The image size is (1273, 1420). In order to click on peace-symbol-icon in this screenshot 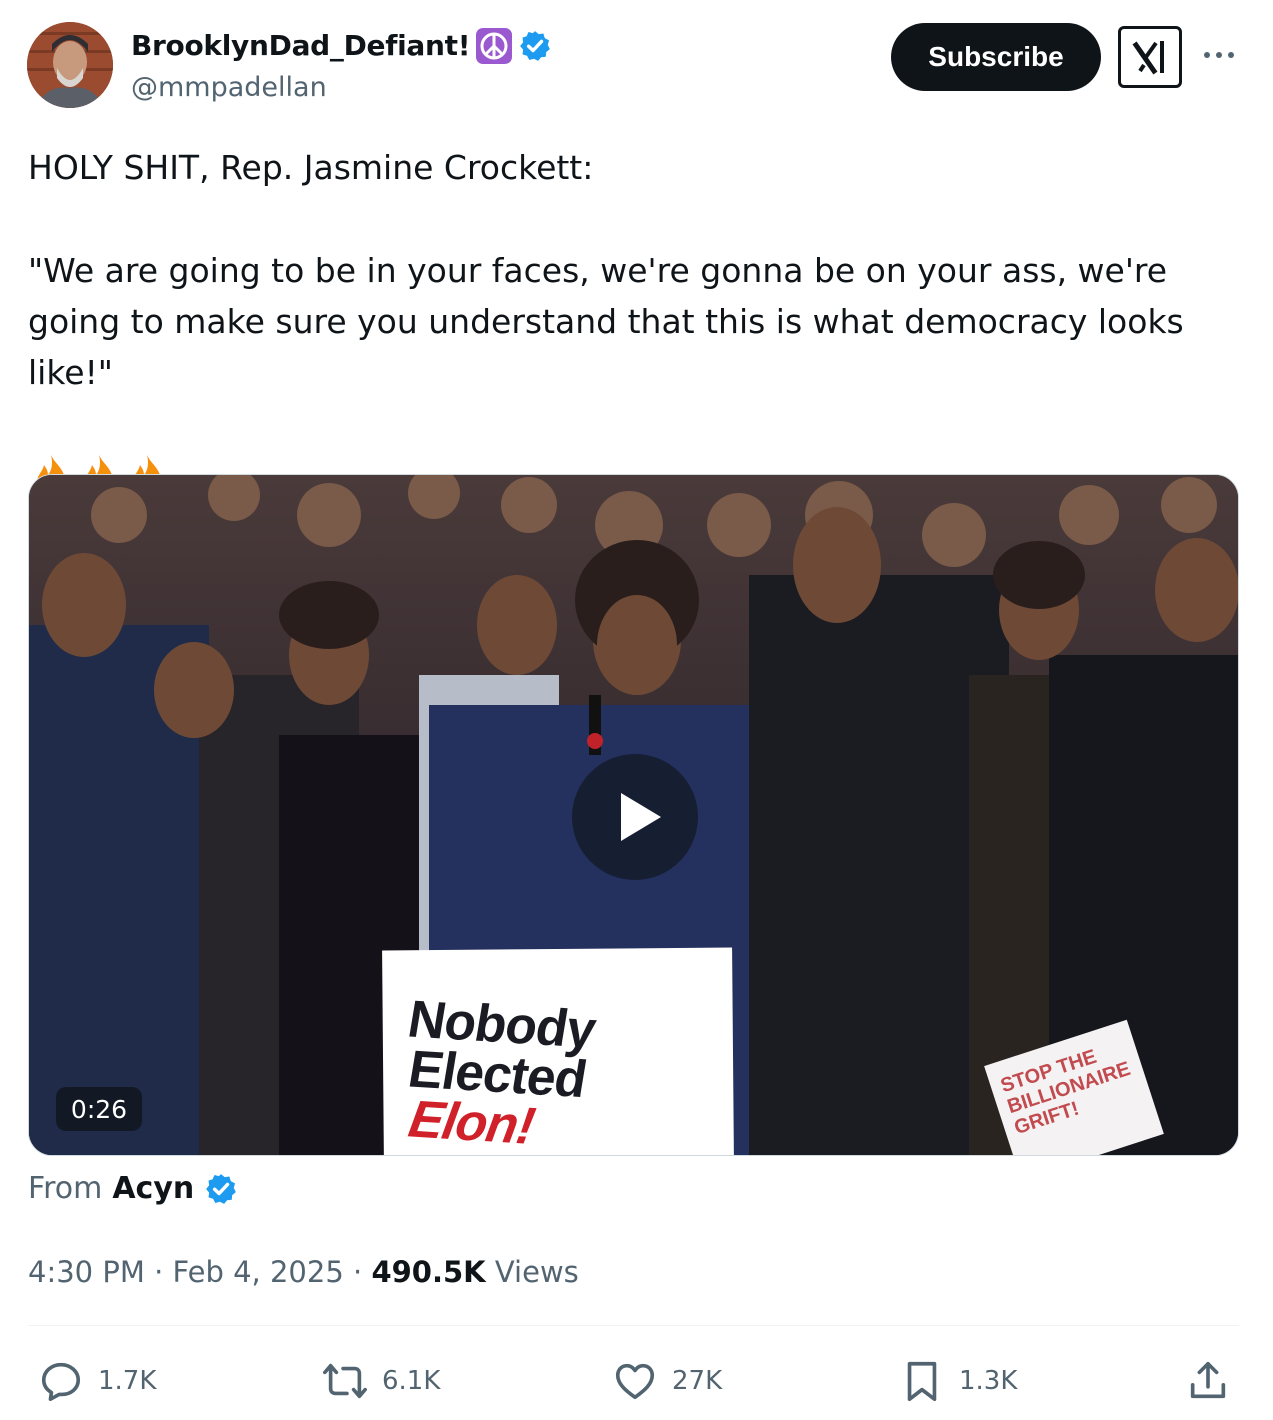, I will do `click(494, 46)`.